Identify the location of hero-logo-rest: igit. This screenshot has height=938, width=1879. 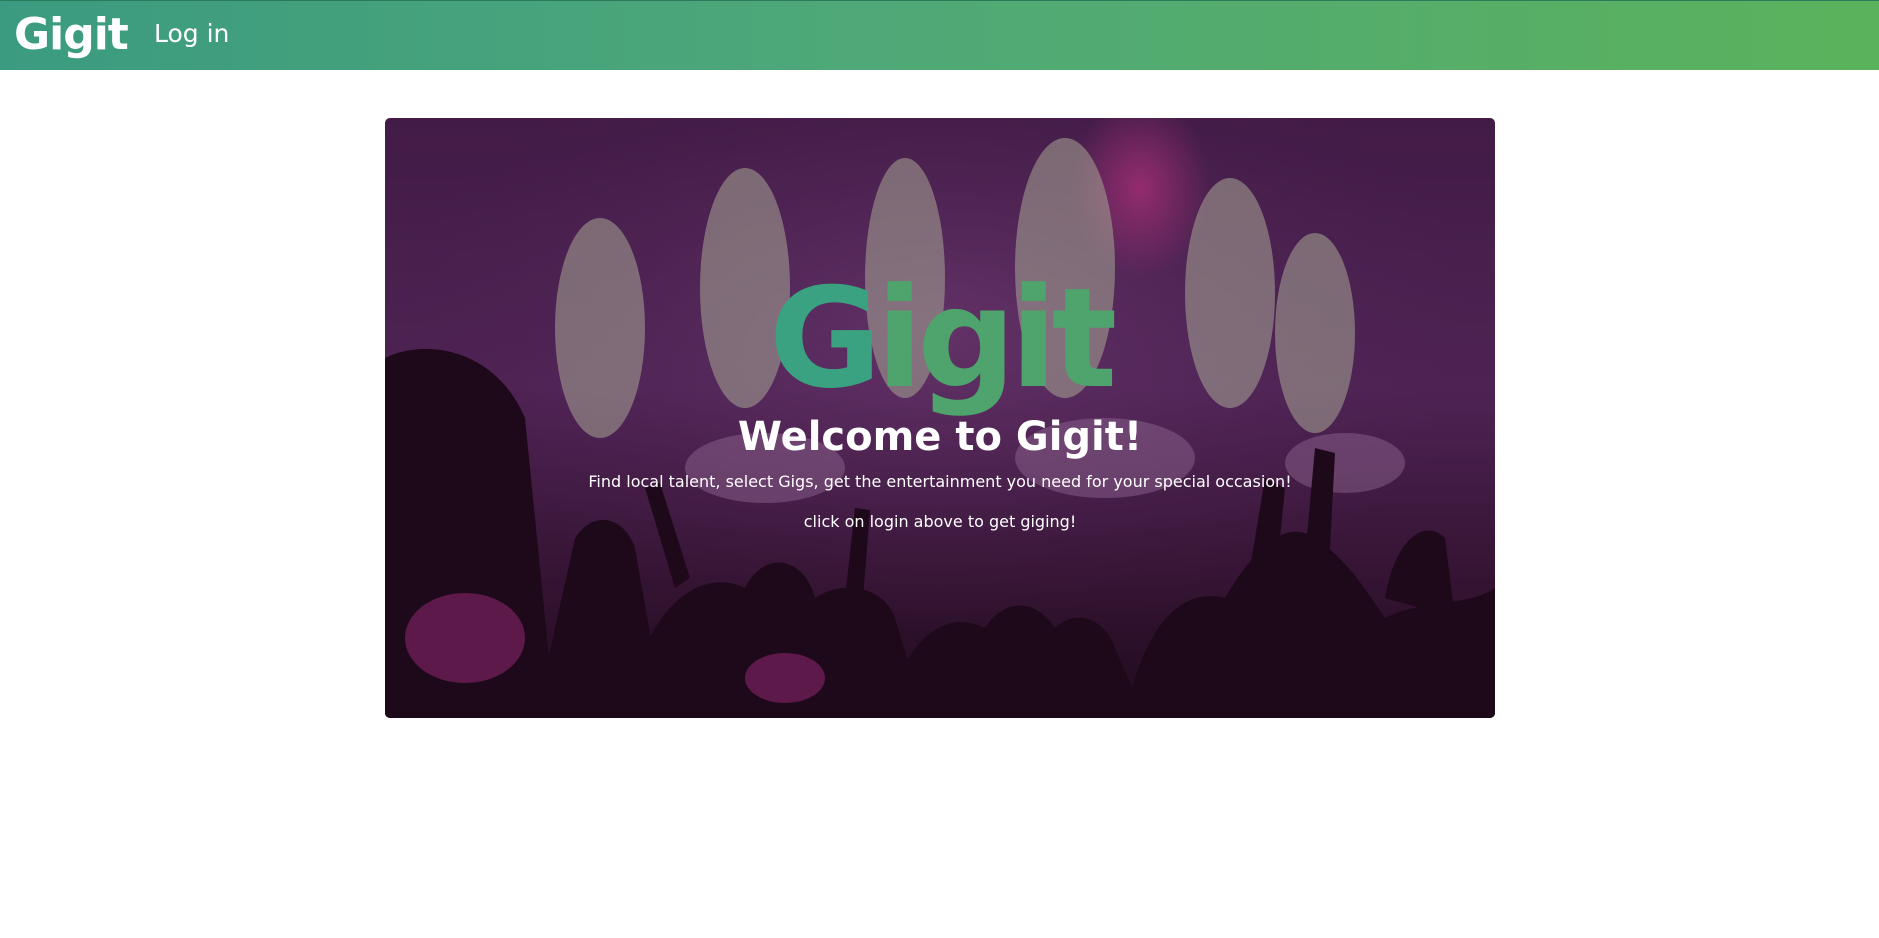
(996, 338).